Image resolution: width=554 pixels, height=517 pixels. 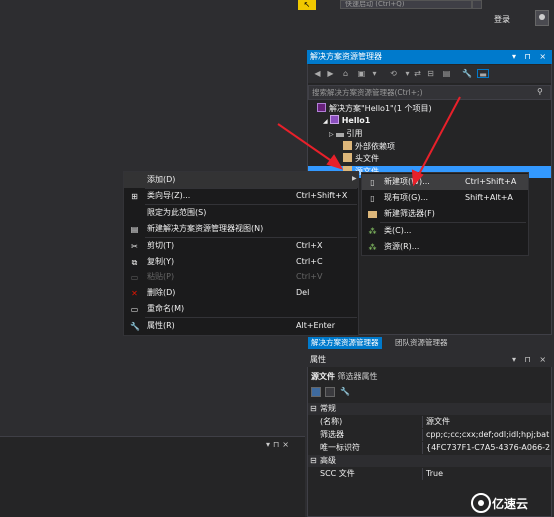 What do you see at coordinates (335, 162) in the screenshot?
I see `annotation-arrowhead` at bounding box center [335, 162].